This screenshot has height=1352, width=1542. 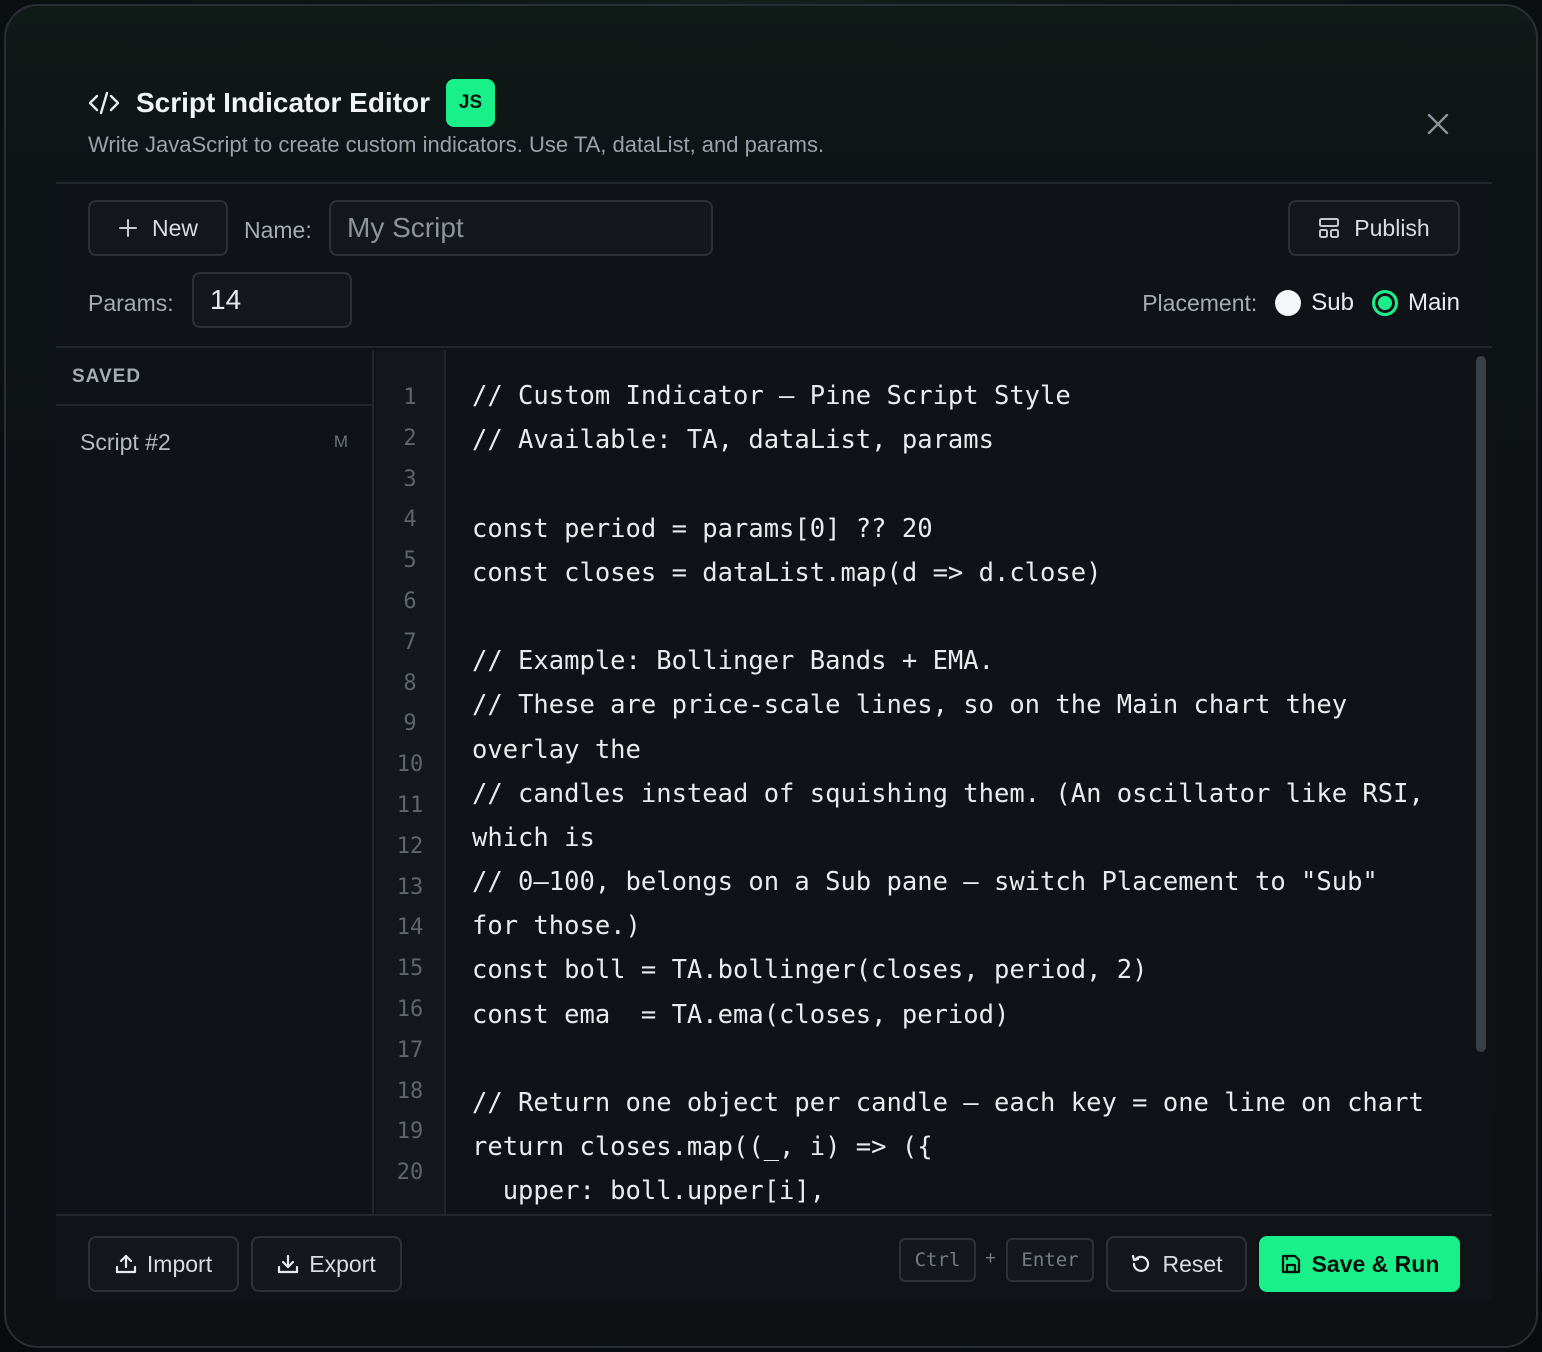 What do you see at coordinates (342, 1263) in the screenshot?
I see `export-label: Export` at bounding box center [342, 1263].